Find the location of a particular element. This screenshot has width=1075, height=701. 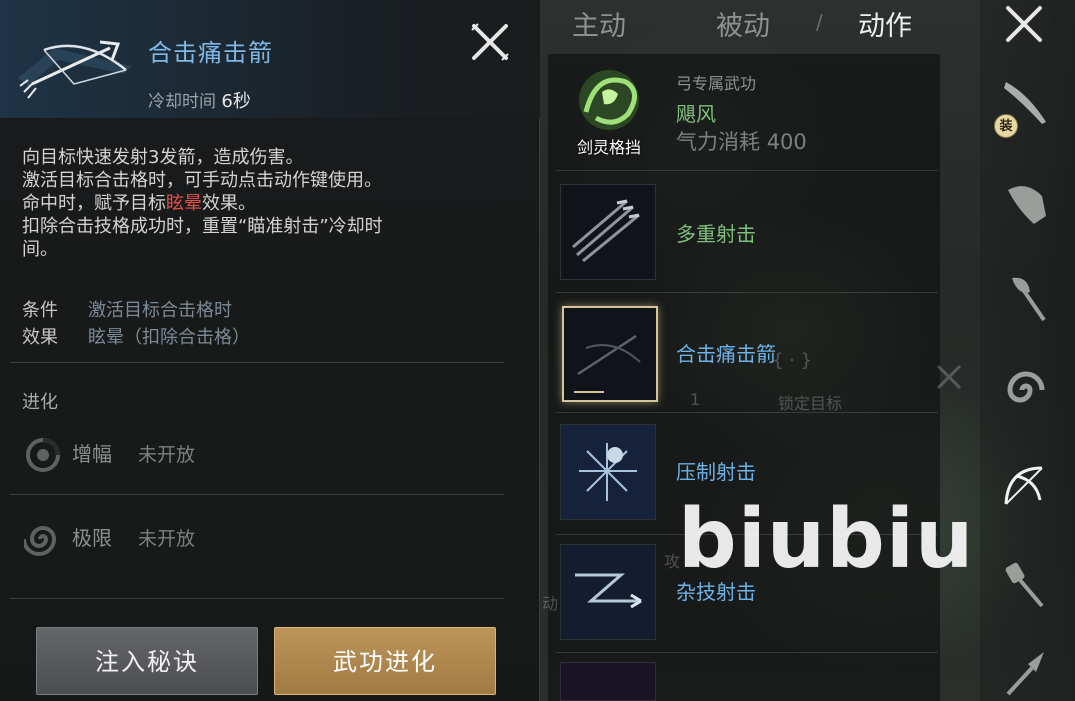

tab-active-skill: 主动 is located at coordinates (599, 23).